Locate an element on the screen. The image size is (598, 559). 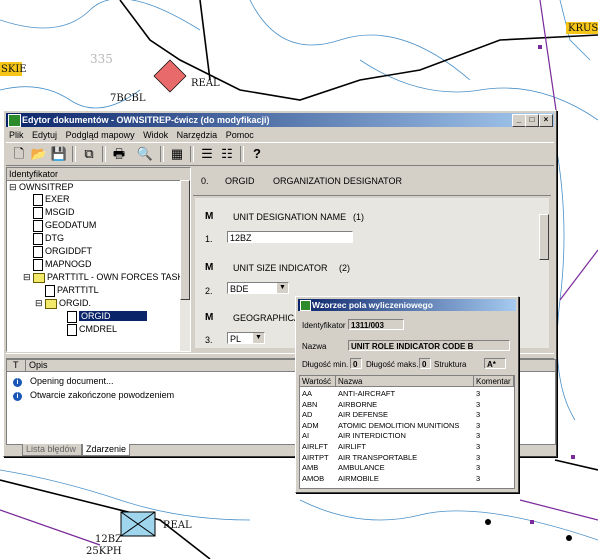
tree-scrollbar-thumb is located at coordinates (185, 240).